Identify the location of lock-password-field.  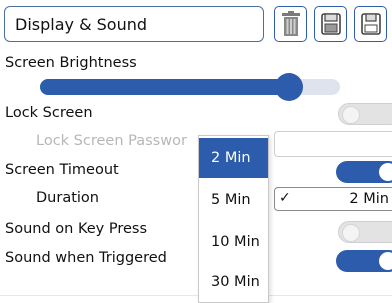
(333, 144).